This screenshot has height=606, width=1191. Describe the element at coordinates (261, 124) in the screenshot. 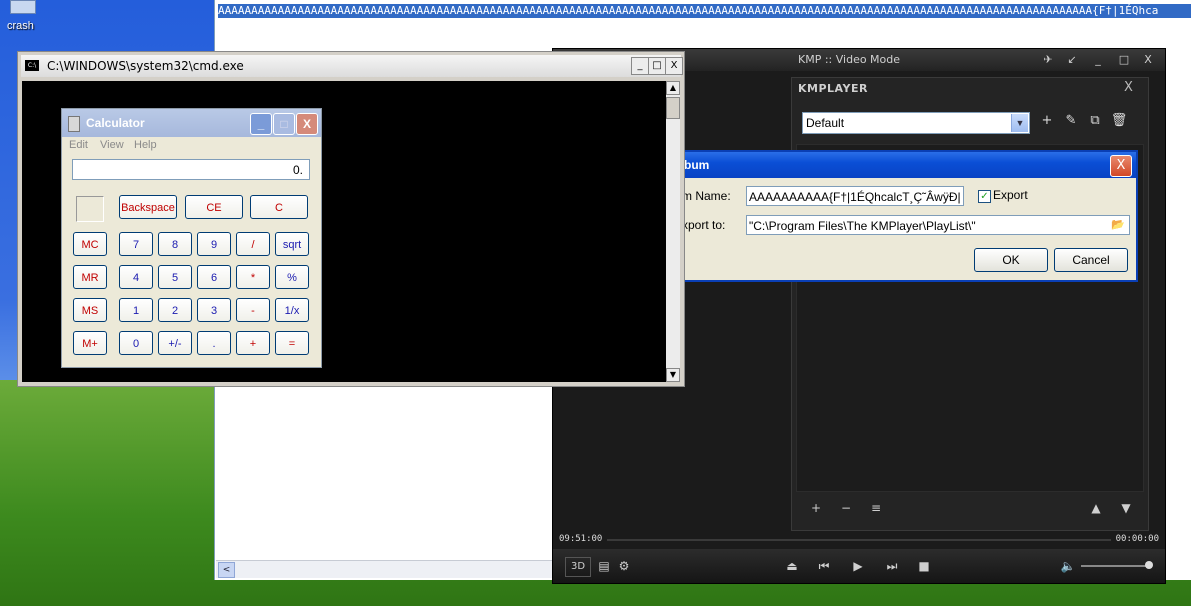

I see `calc-minimize-button: _` at that location.